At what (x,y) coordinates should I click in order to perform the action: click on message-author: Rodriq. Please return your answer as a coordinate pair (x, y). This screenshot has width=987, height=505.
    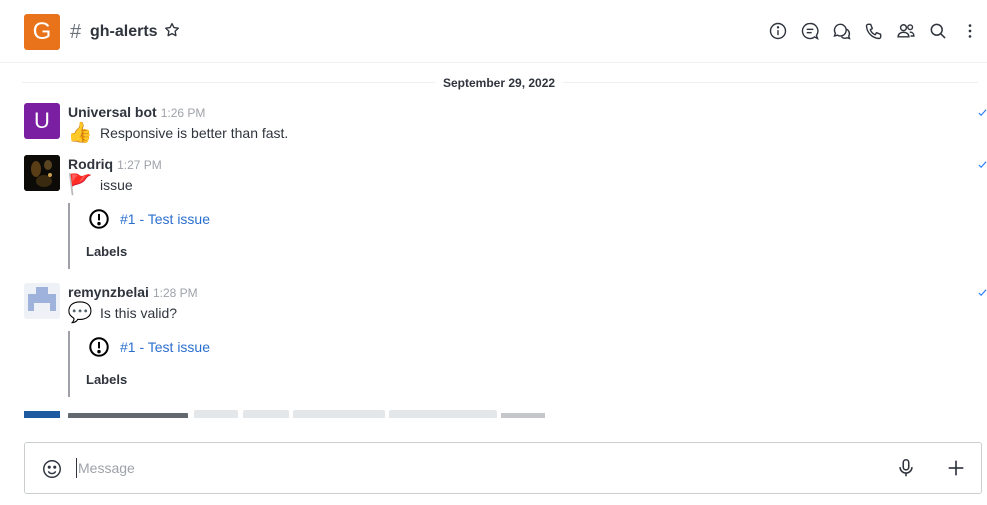
    Looking at the image, I should click on (90, 164).